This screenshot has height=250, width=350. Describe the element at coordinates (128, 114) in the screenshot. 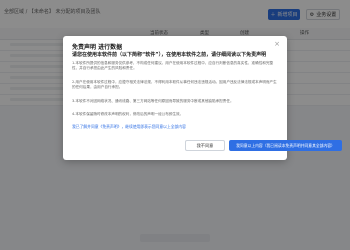

I see `disclaimer-paragraph-4: 4.本软件保留随时修改本声明的权利，修改后的声明一经公布即生效。` at that location.